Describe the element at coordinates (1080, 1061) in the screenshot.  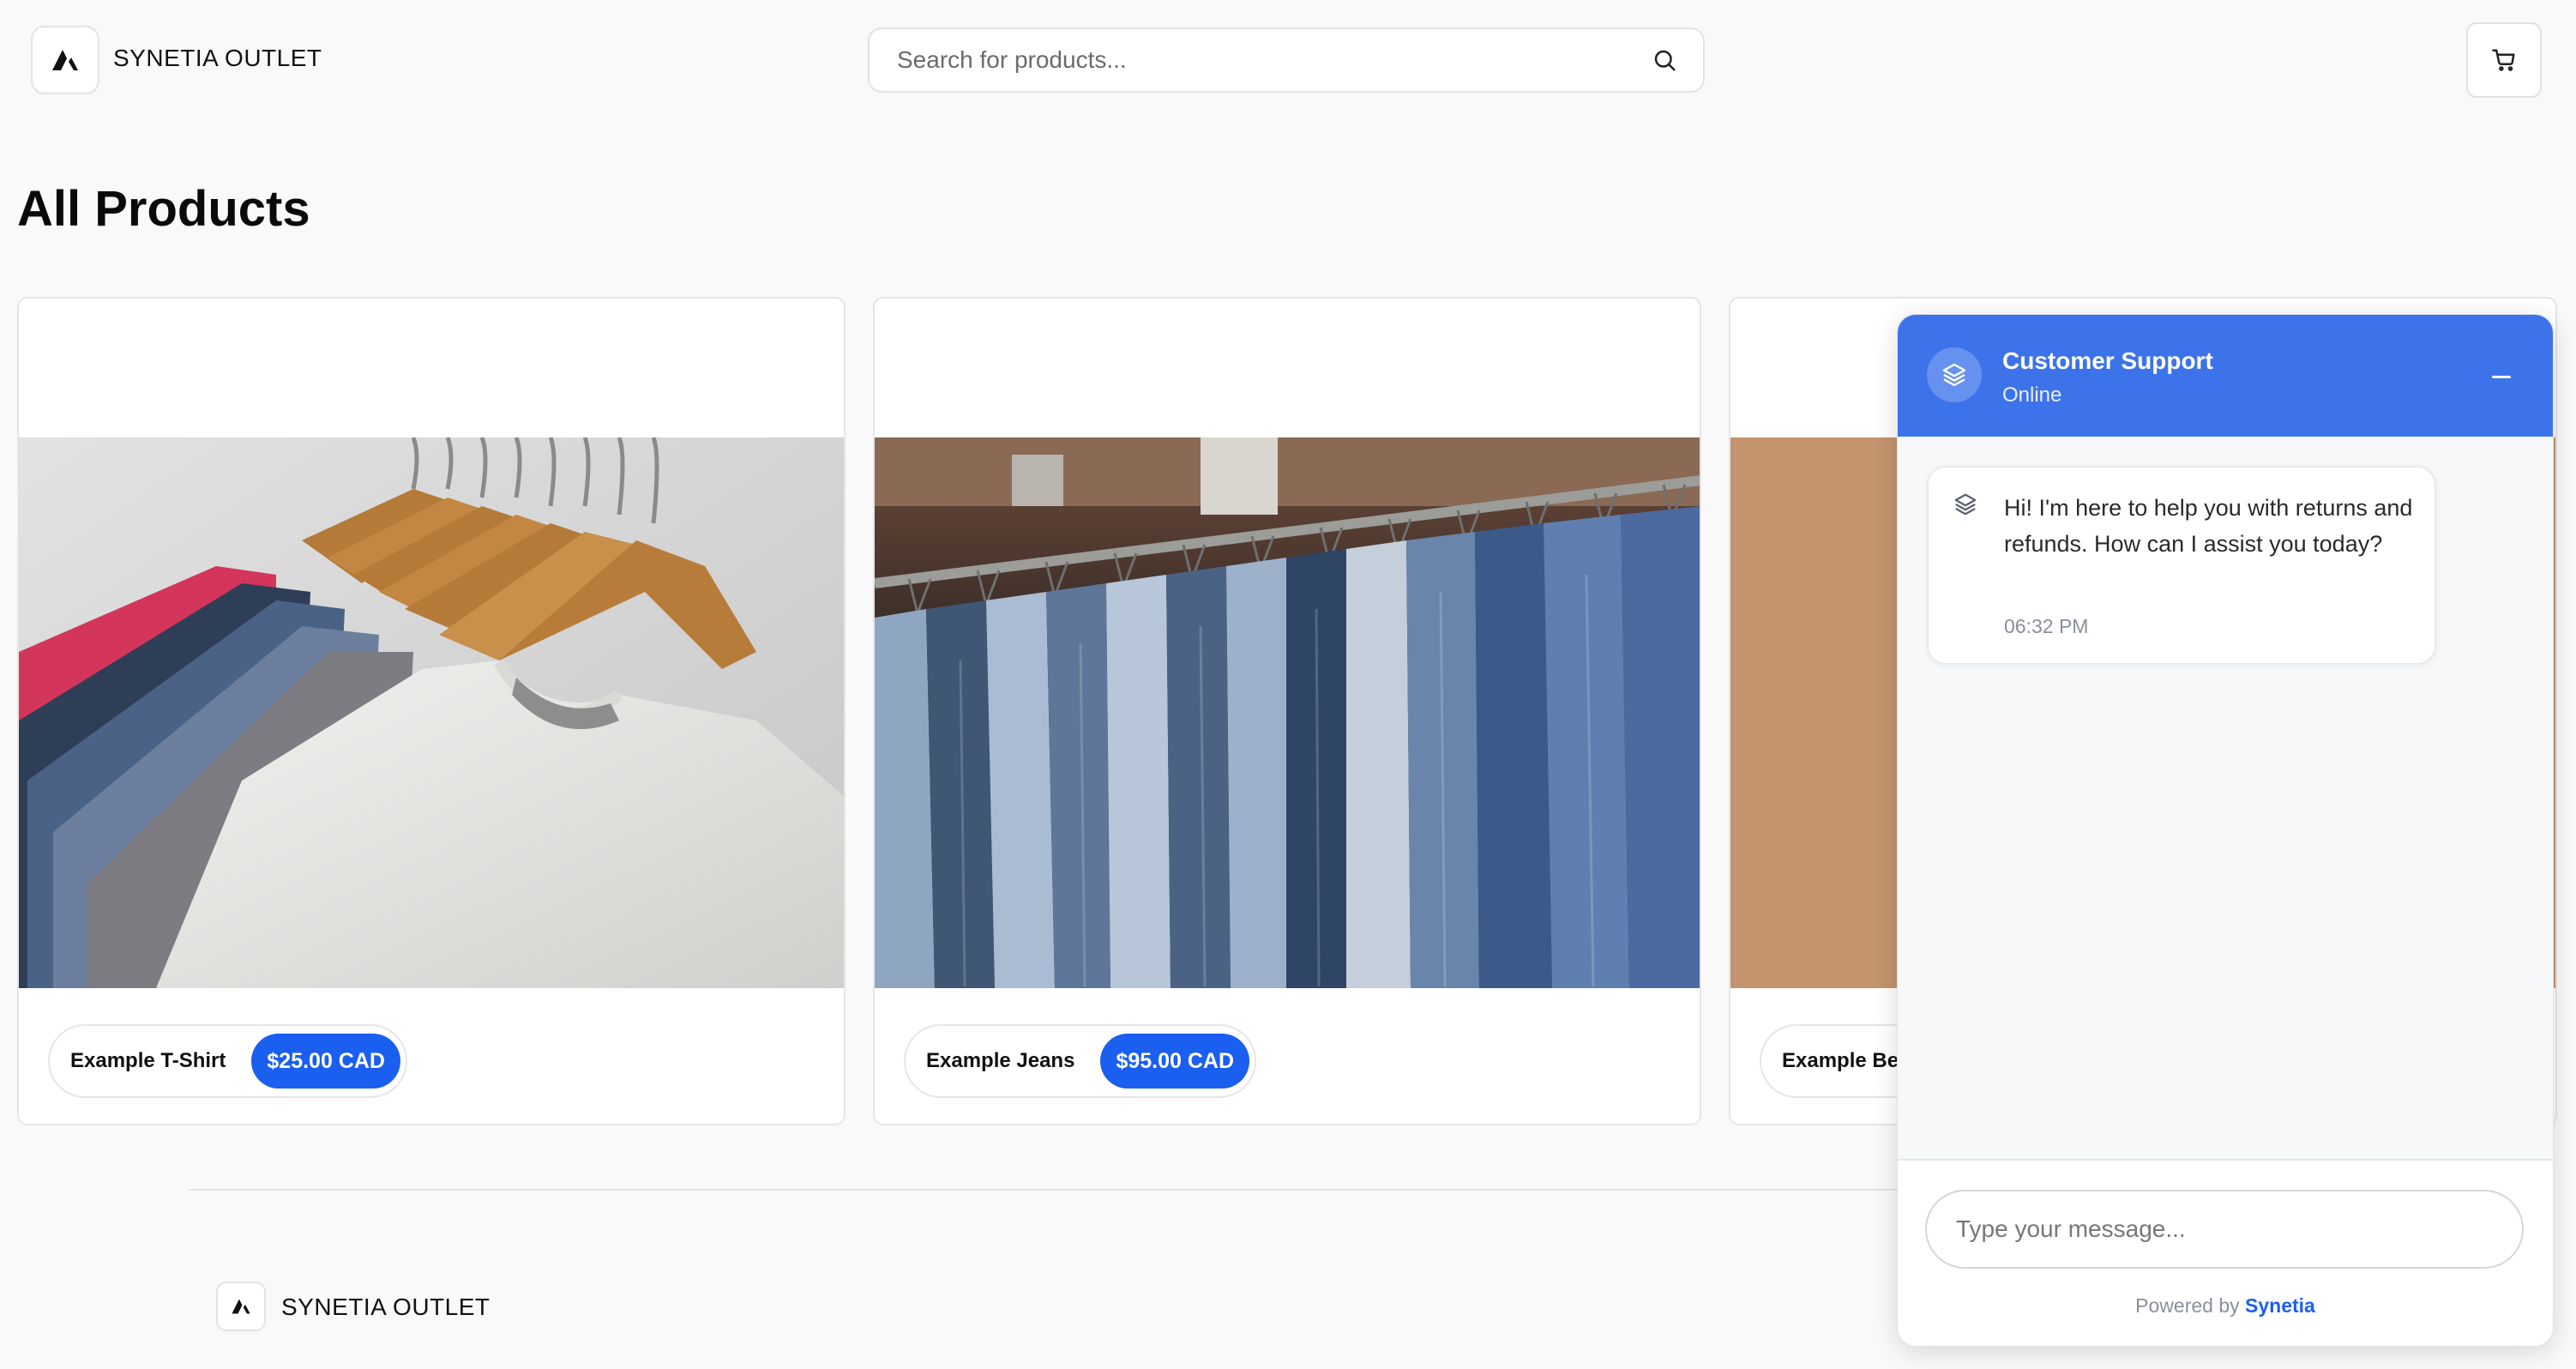
I see `product-label-jeans: Example Jeans $95.00 CAD` at that location.